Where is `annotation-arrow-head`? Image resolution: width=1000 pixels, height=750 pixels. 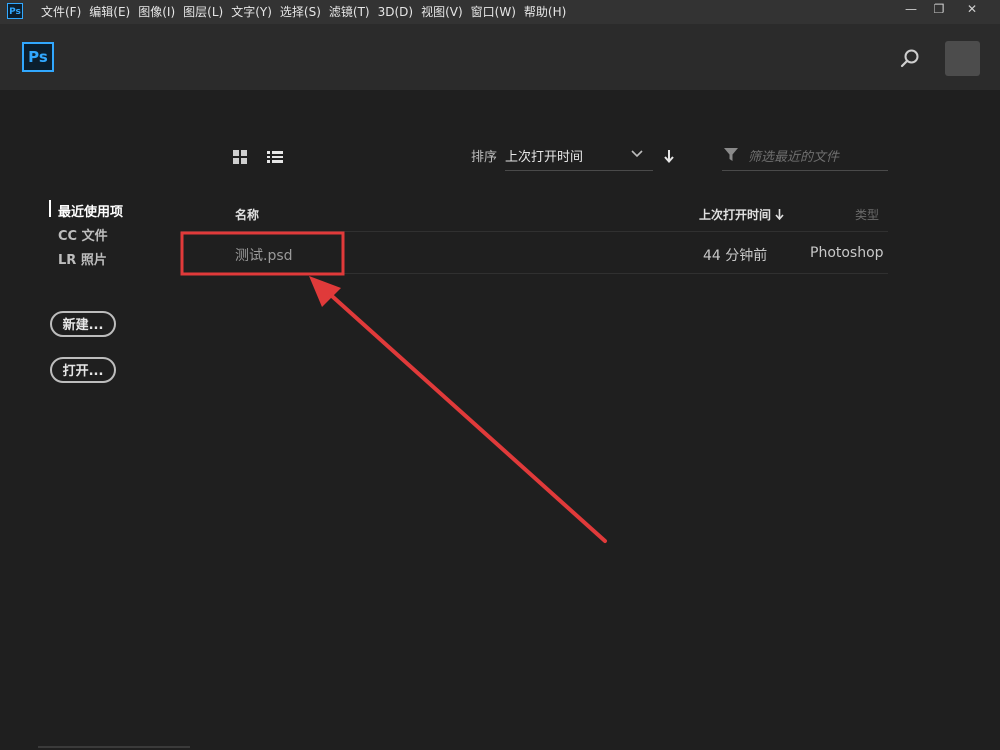
annotation-arrow-head is located at coordinates (325, 291).